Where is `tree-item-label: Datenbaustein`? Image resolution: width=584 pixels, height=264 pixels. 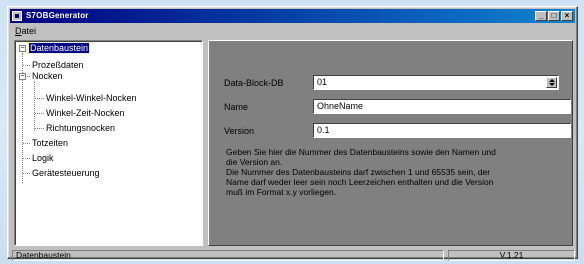 tree-item-label: Datenbaustein is located at coordinates (59, 48).